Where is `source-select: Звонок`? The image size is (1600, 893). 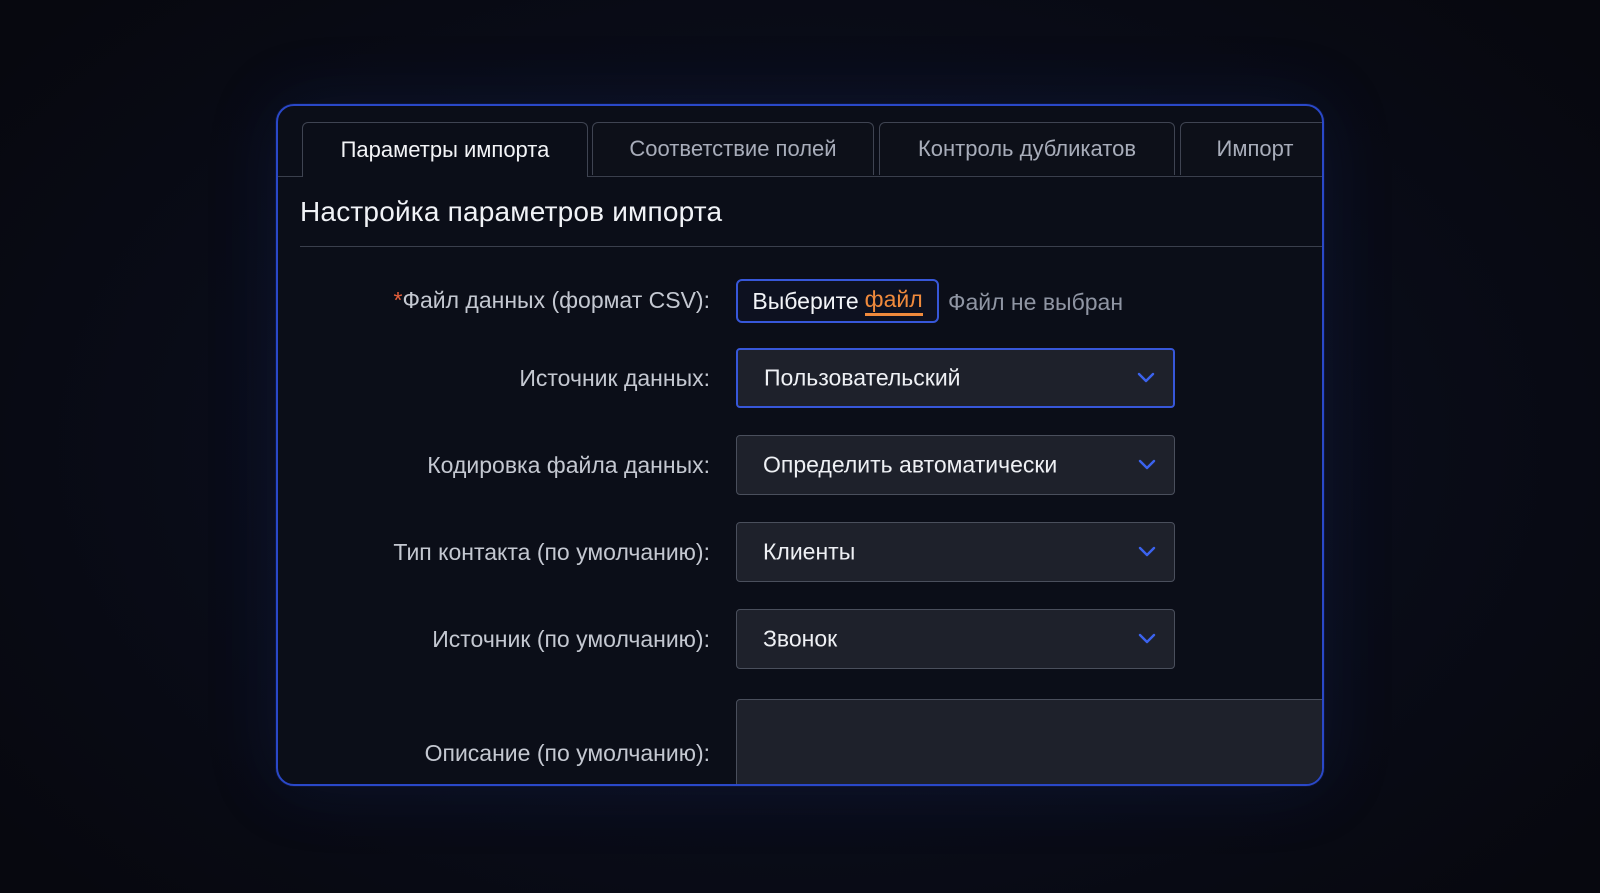
source-select: Звонок is located at coordinates (955, 639).